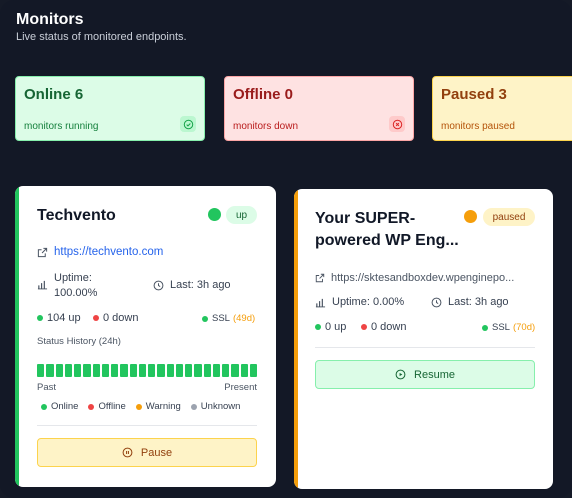 This screenshot has height=498, width=572. I want to click on legend-offline: Offline, so click(107, 406).